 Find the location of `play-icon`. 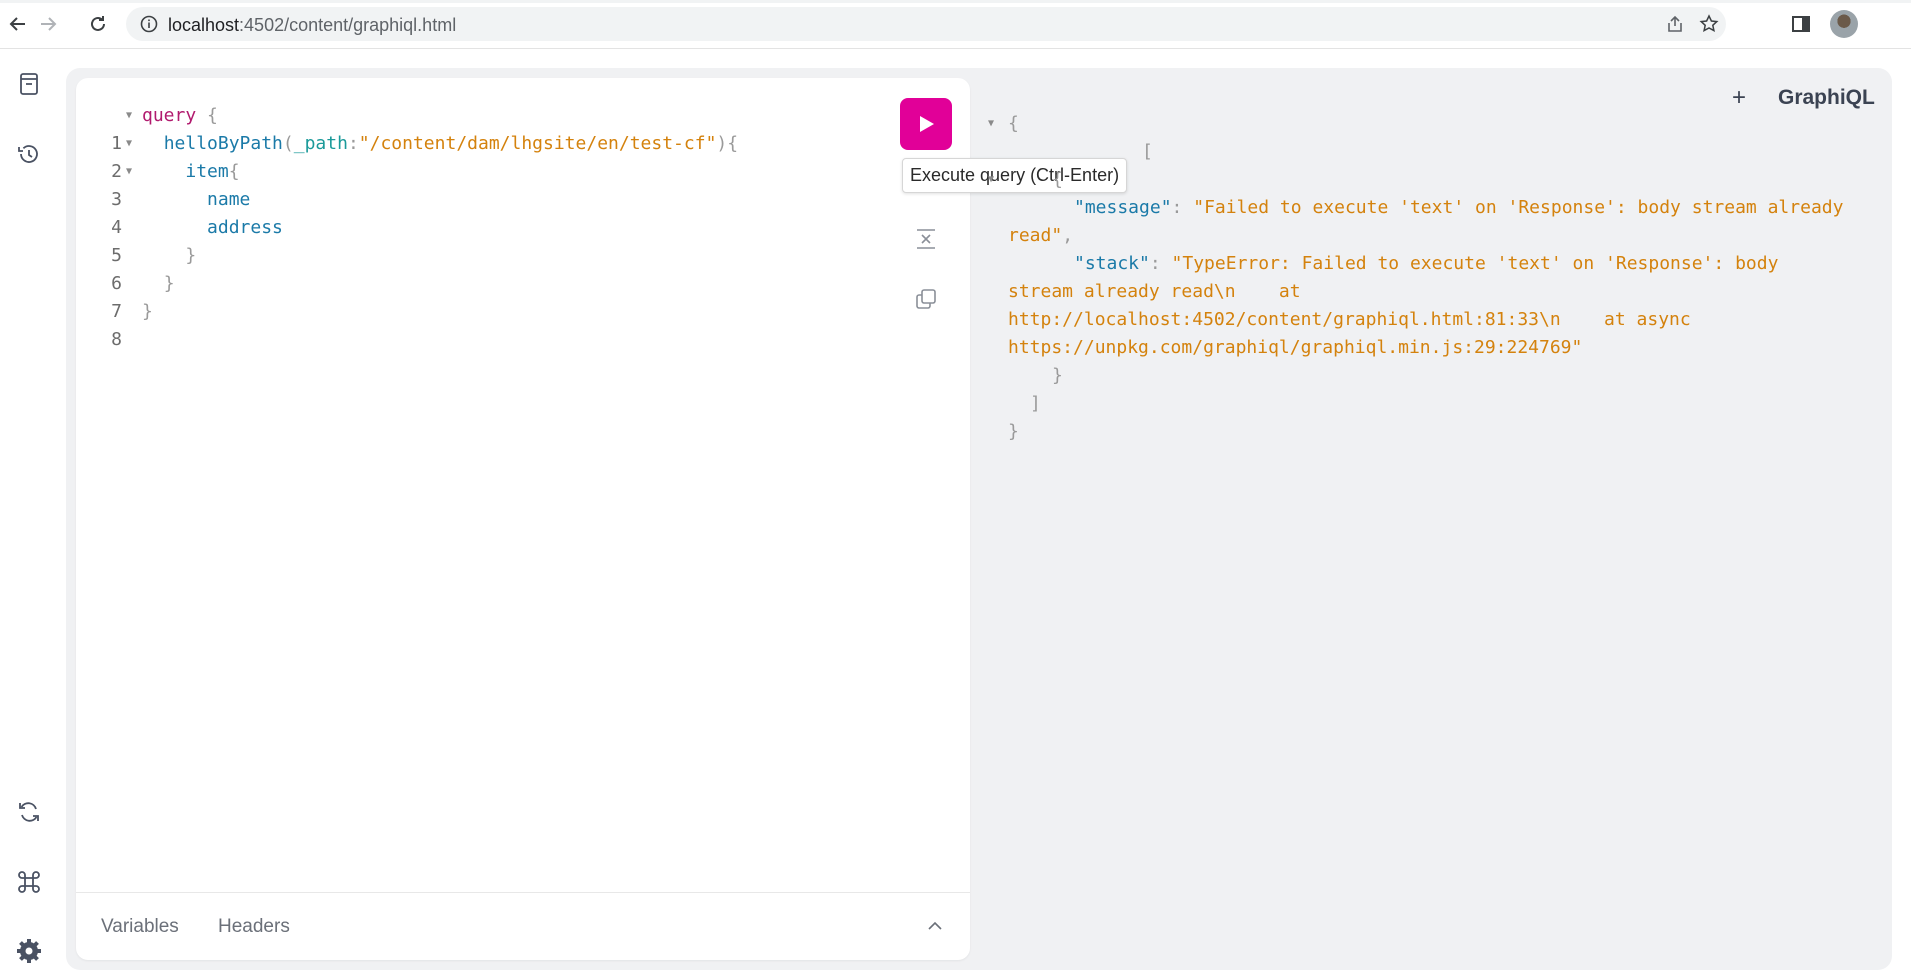

play-icon is located at coordinates (927, 124).